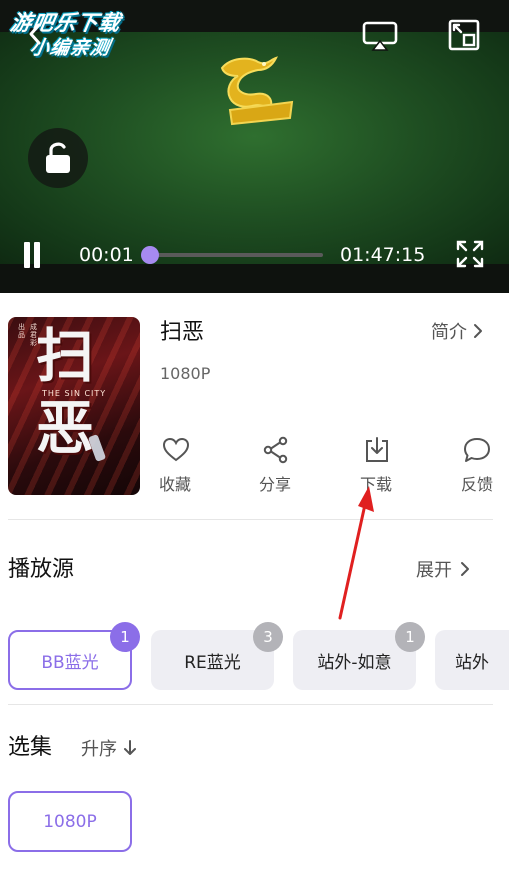 Image resolution: width=509 pixels, height=875 pixels. Describe the element at coordinates (477, 466) in the screenshot. I see `feedback-button: 反馈` at that location.